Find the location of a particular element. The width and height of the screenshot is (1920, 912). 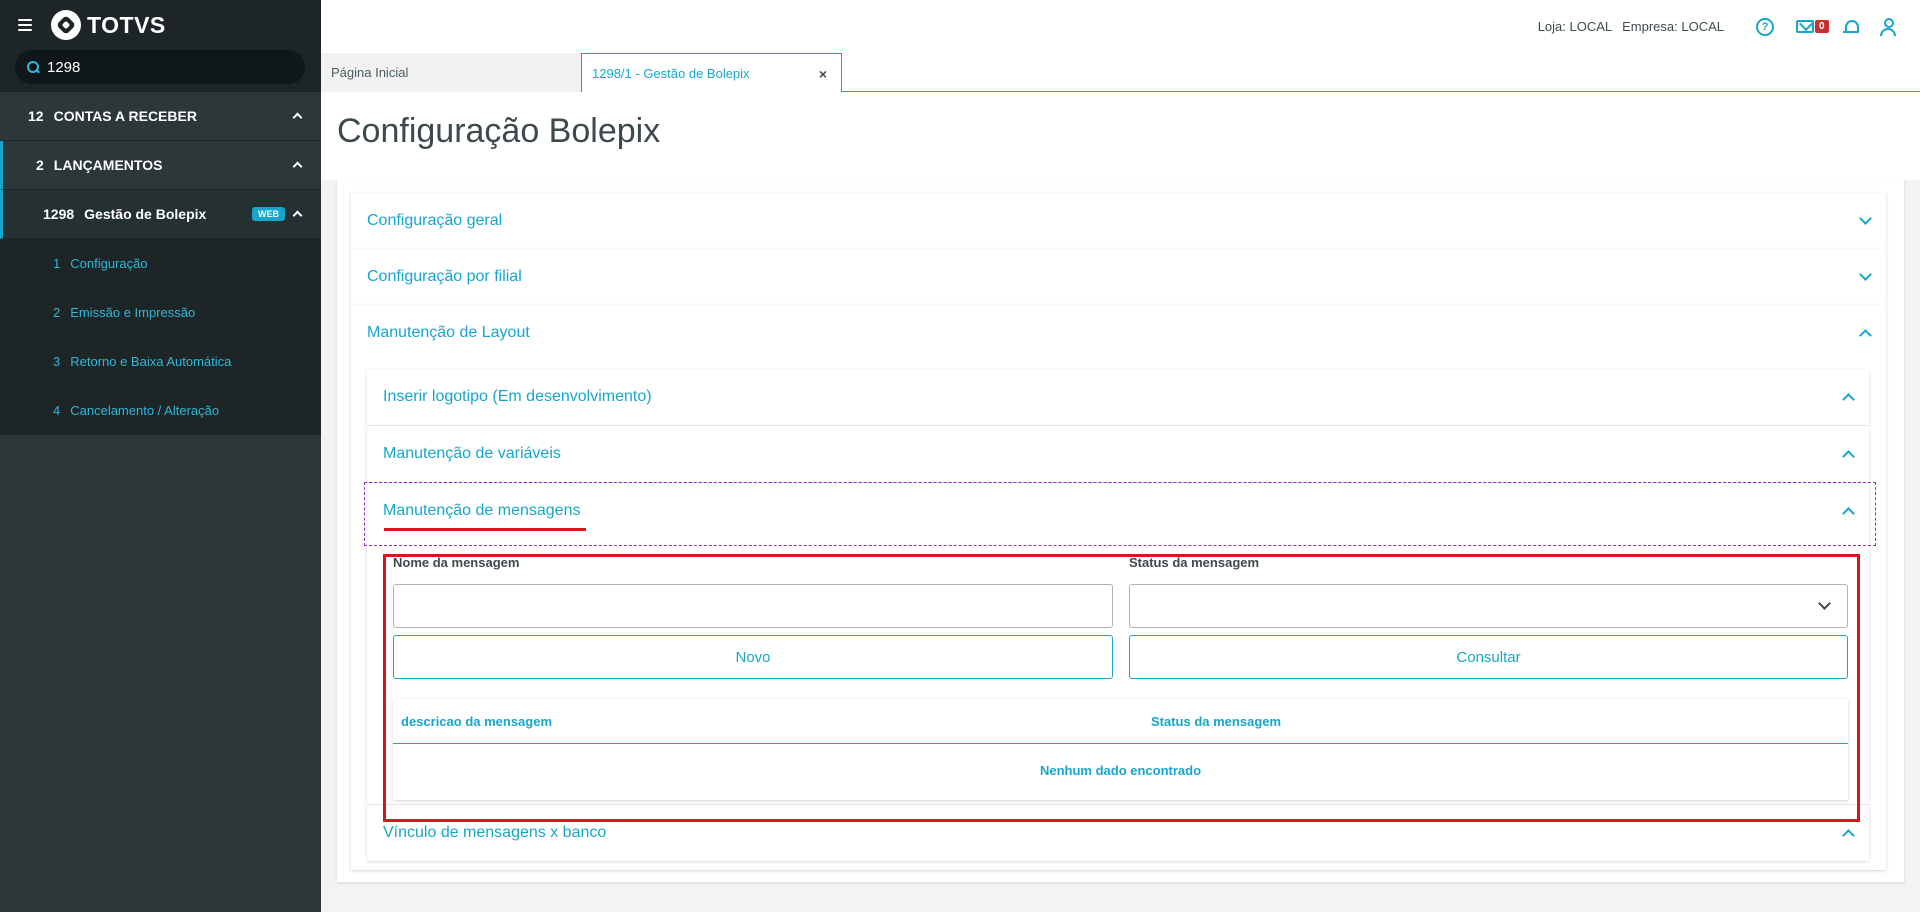

column-header-descricao: descricao da mensagem is located at coordinates (476, 721).